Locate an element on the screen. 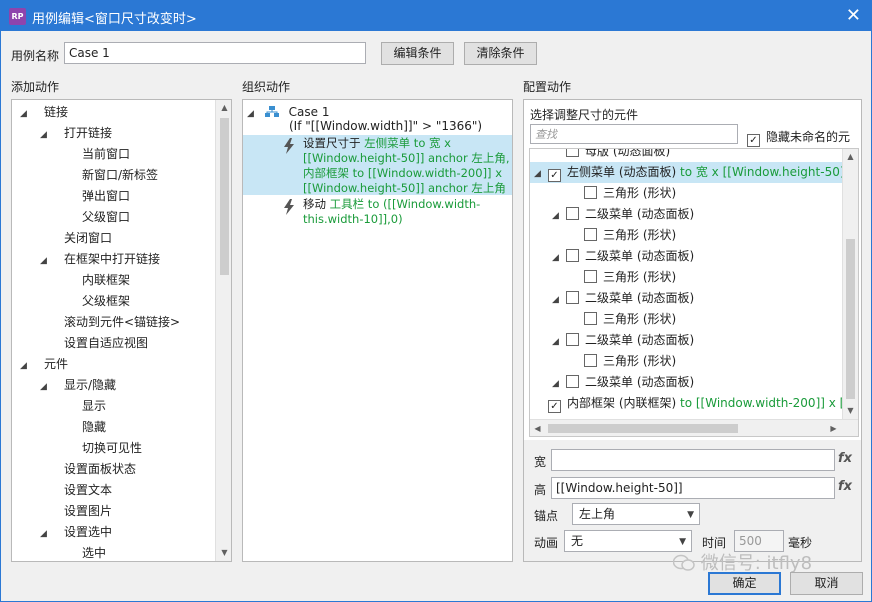 The image size is (872, 602). action2-verb: 移动 is located at coordinates (314, 204).